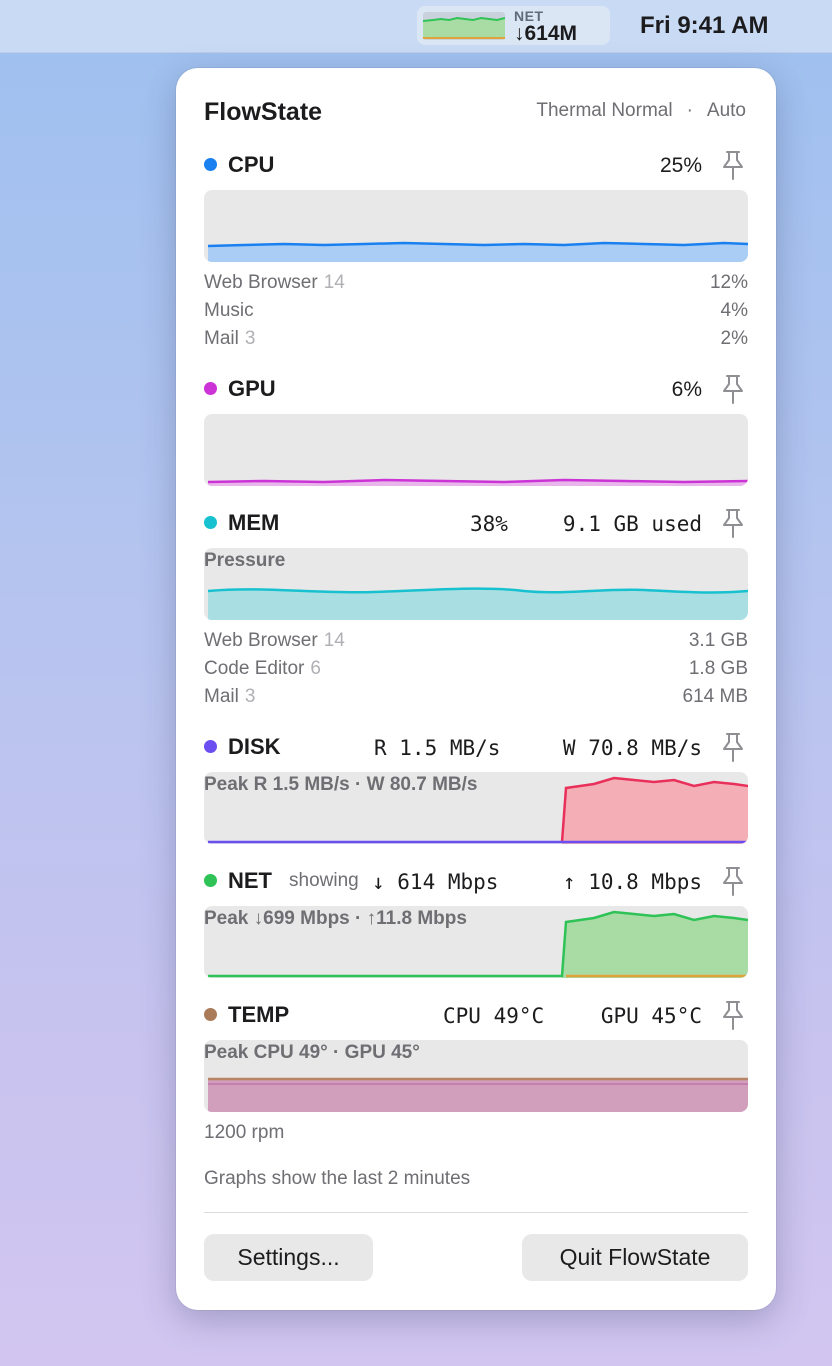  What do you see at coordinates (651, 1016) in the screenshot?
I see `temp-gpu: GPU 45°C` at bounding box center [651, 1016].